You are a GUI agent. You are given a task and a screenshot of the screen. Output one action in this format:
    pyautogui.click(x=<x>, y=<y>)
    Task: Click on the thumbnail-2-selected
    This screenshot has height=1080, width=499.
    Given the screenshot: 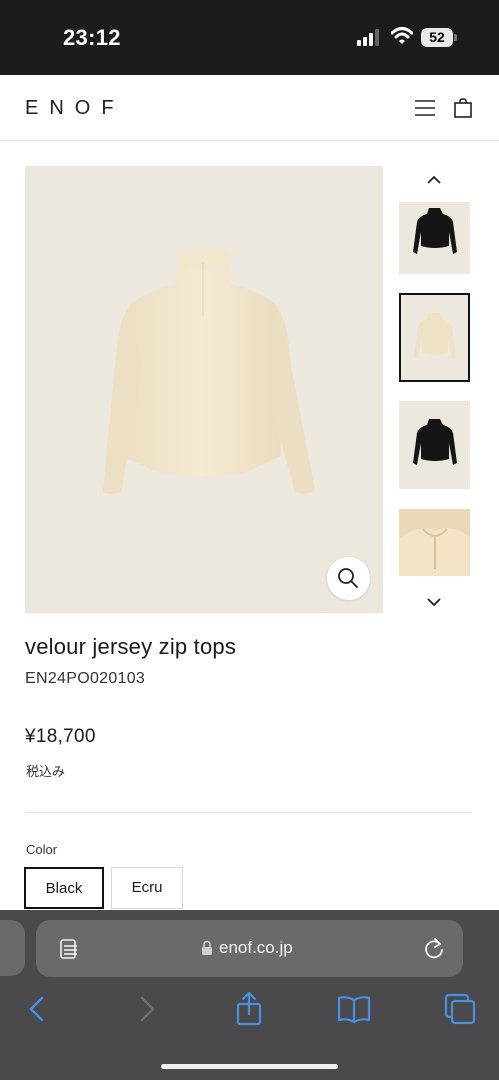 What is the action you would take?
    pyautogui.click(x=434, y=337)
    